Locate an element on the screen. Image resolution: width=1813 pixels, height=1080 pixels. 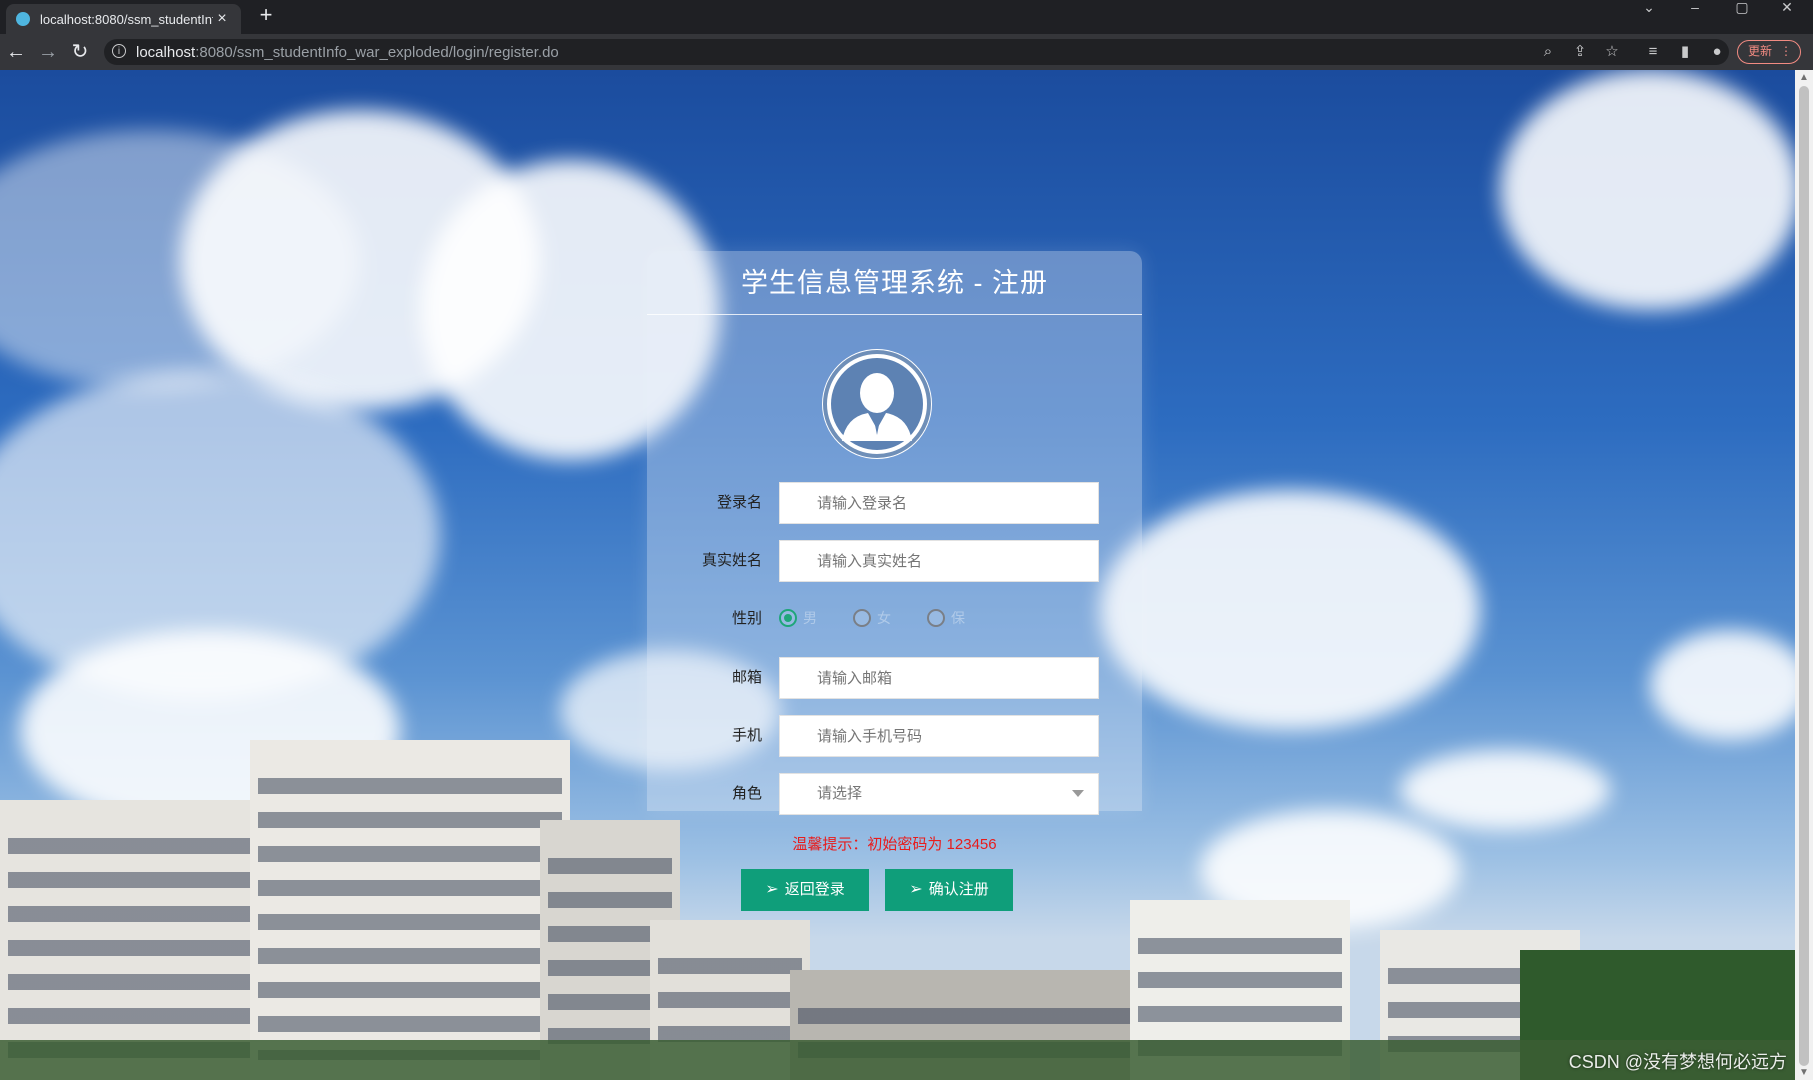
gender-row: 性别 男 女 保 is located at coordinates (894, 619).